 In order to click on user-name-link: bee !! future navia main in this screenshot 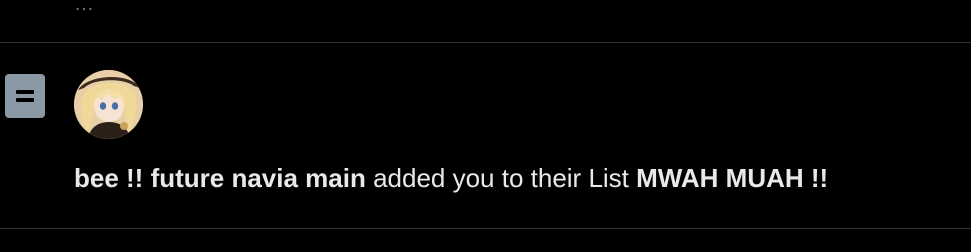, I will do `click(220, 178)`.